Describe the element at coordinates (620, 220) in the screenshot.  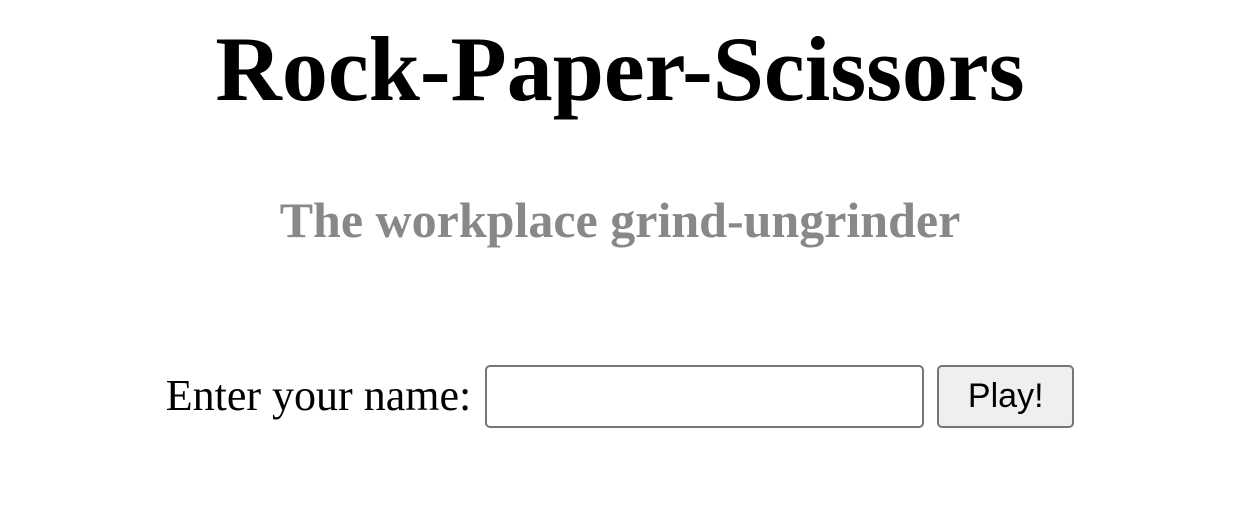
I see `page-subtitle: The workplace grind-ungrinder` at that location.